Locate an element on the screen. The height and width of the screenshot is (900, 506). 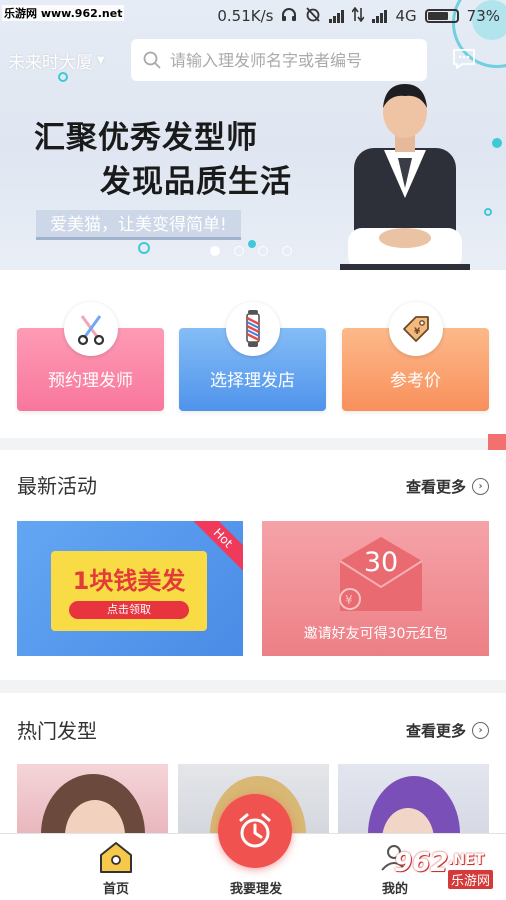
search-icon is located at coordinates (152, 60).